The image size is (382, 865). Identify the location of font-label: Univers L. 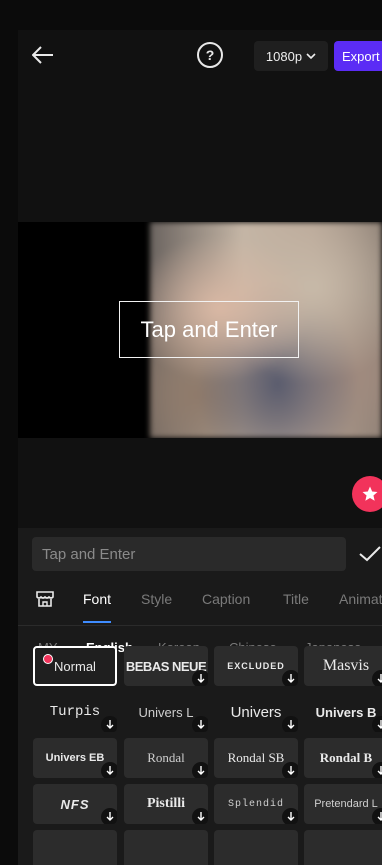
(166, 712).